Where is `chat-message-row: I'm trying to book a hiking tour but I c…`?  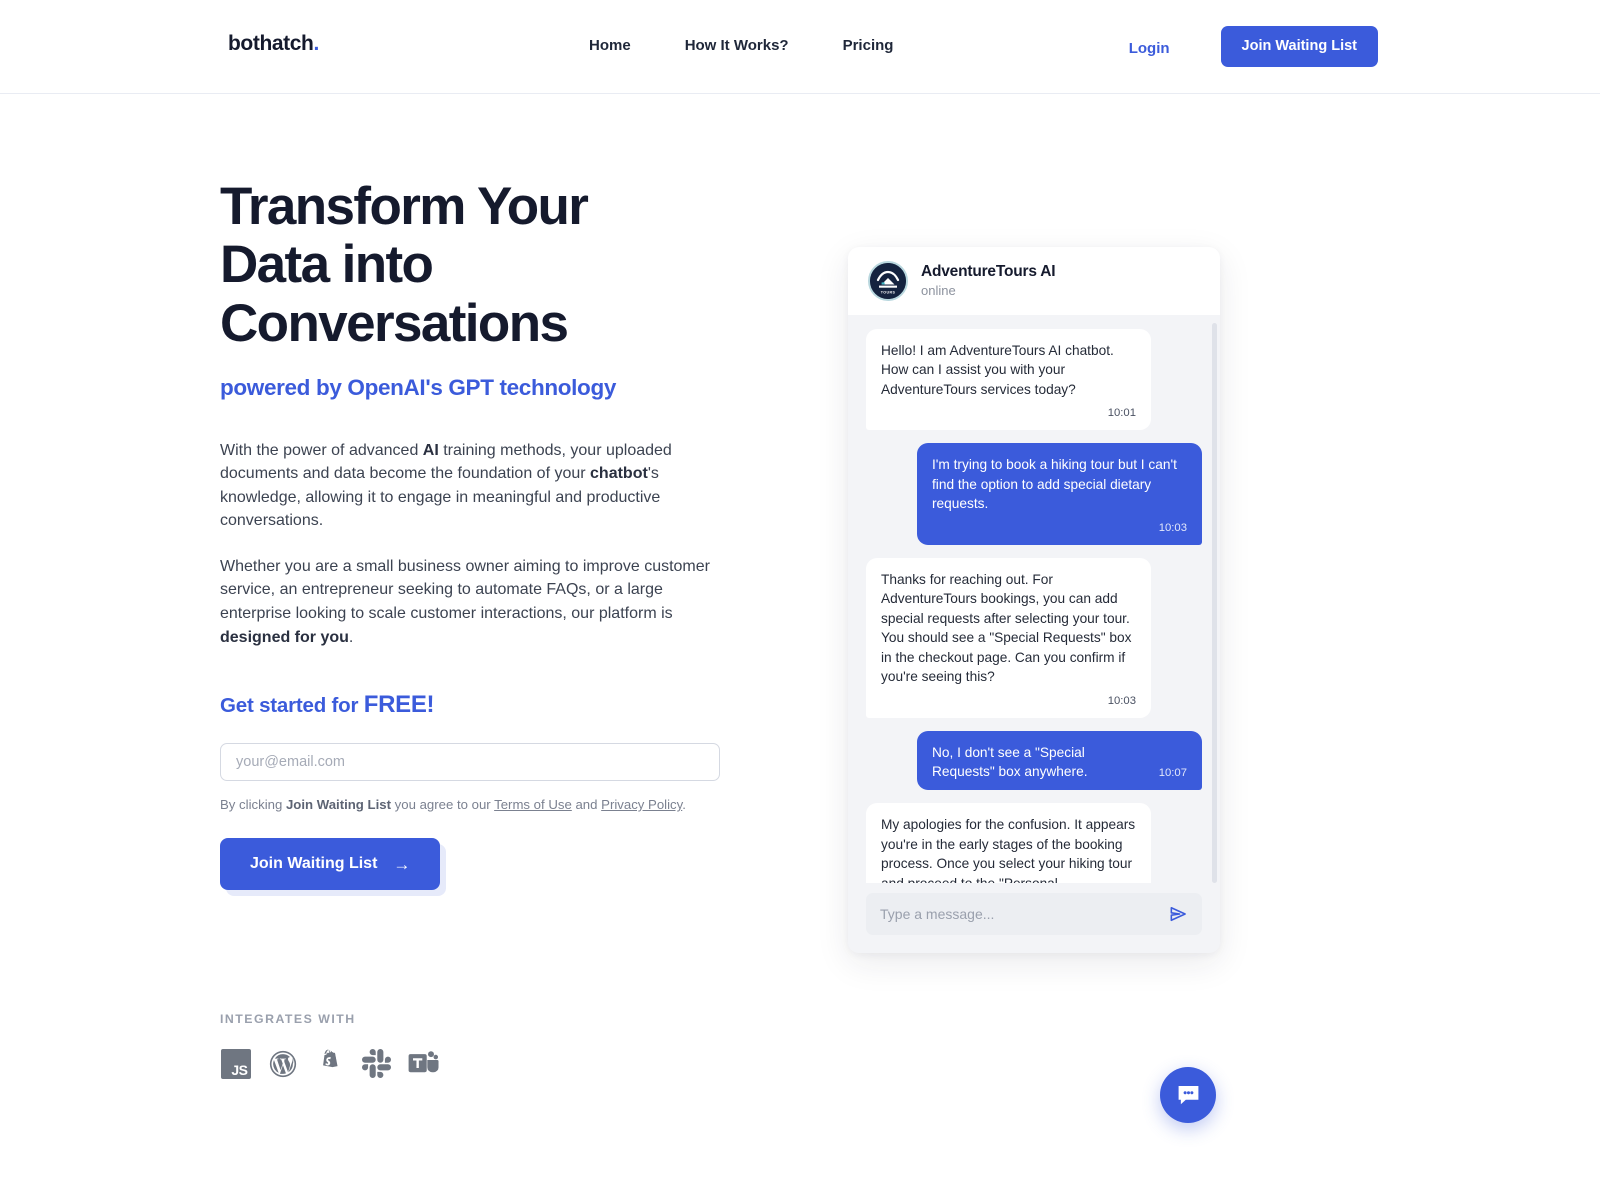
chat-message-row: I'm trying to book a hiking tour but I c… is located at coordinates (1034, 494).